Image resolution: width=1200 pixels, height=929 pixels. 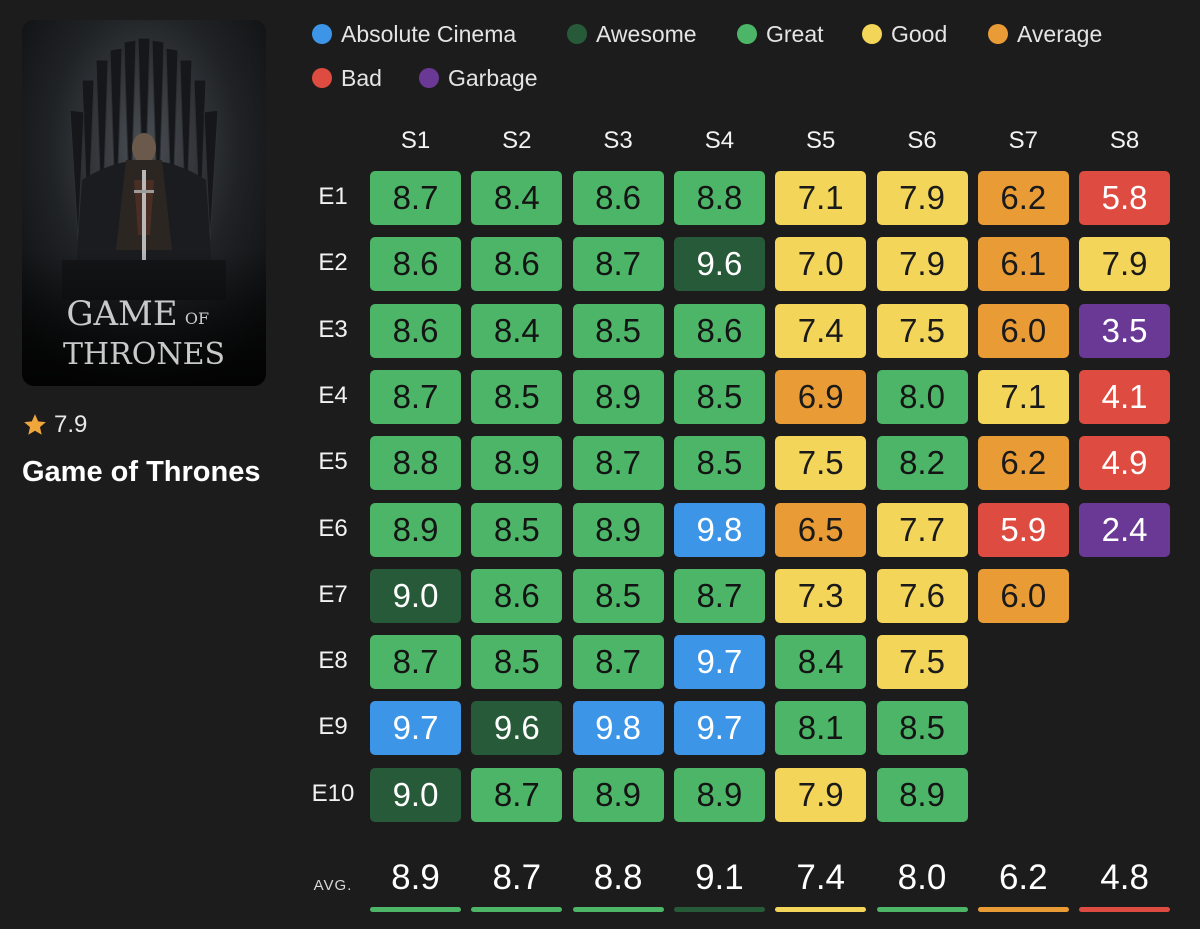 I want to click on episode-header: E1, so click(x=333, y=196).